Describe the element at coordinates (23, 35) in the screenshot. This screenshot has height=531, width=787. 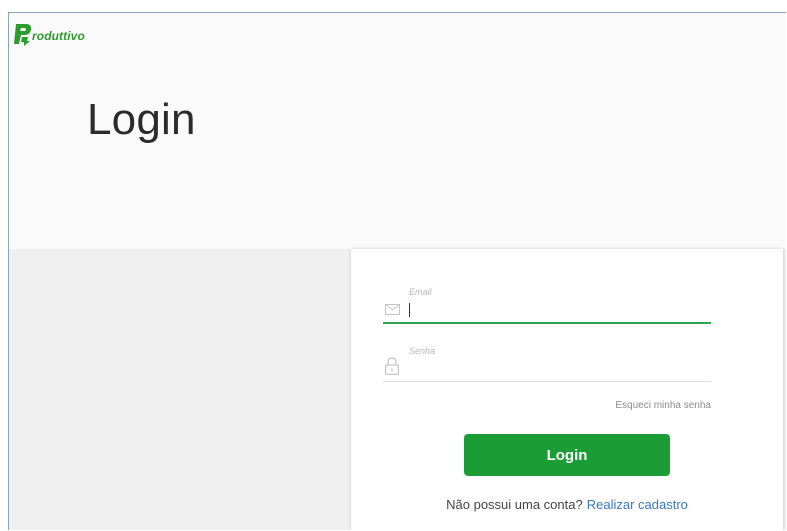
I see `logo-mark-icon` at that location.